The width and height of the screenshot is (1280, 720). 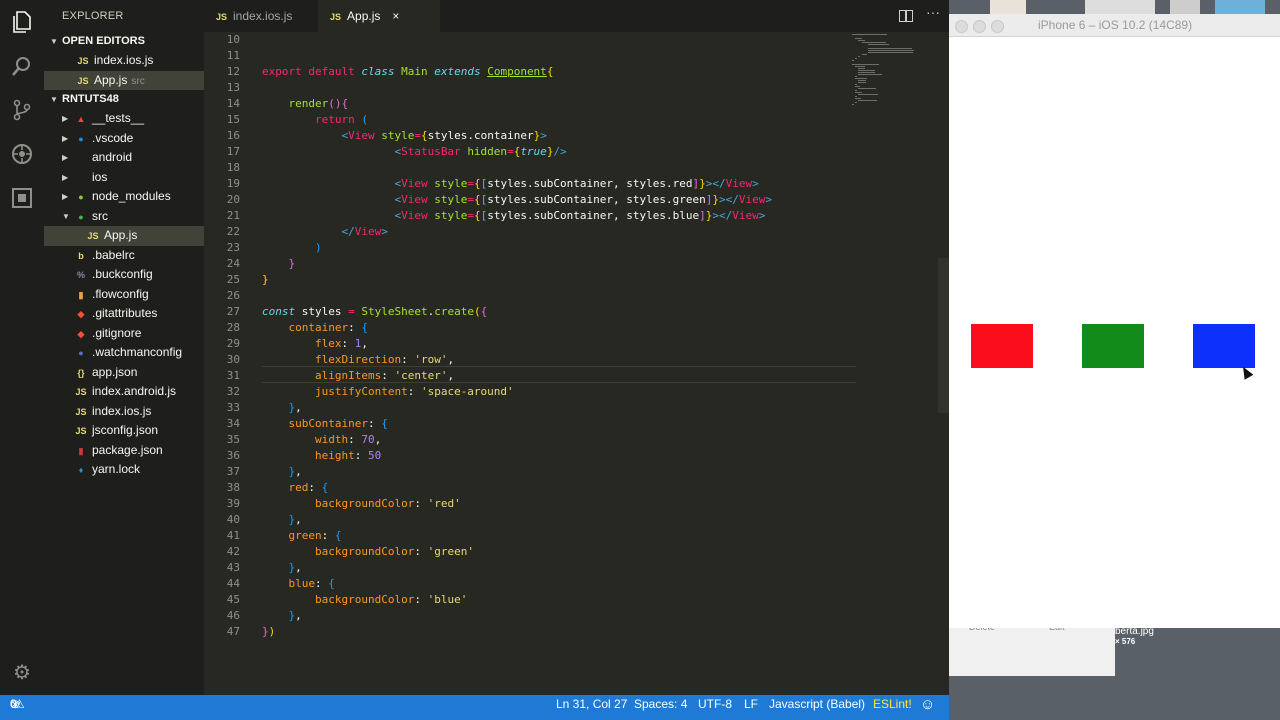 I want to click on tree-file: ◆ .gitignore, so click(x=124, y=334).